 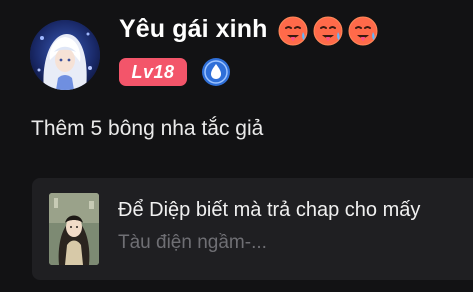 I want to click on user-avatar, so click(x=65, y=55).